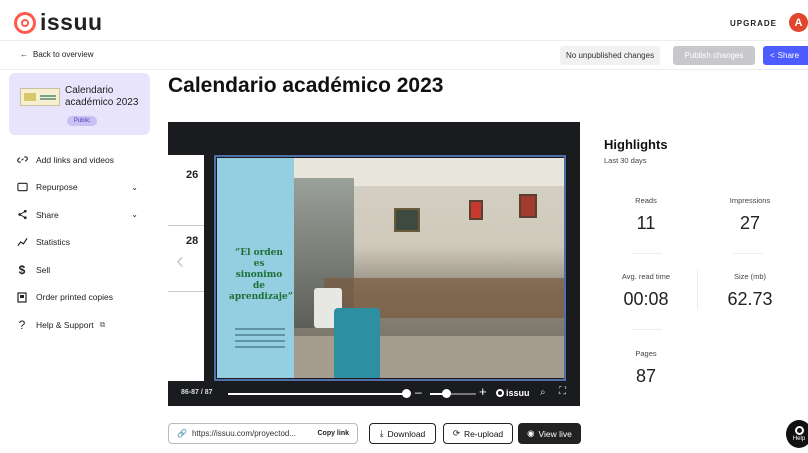  I want to click on sidebar-item-label: Help & Support, so click(65, 324).